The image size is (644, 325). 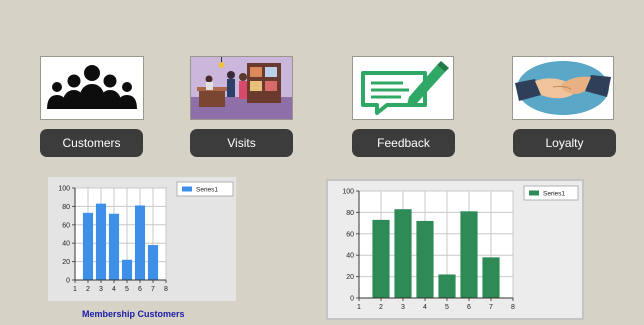 I want to click on loyalty-tile, so click(x=563, y=88).